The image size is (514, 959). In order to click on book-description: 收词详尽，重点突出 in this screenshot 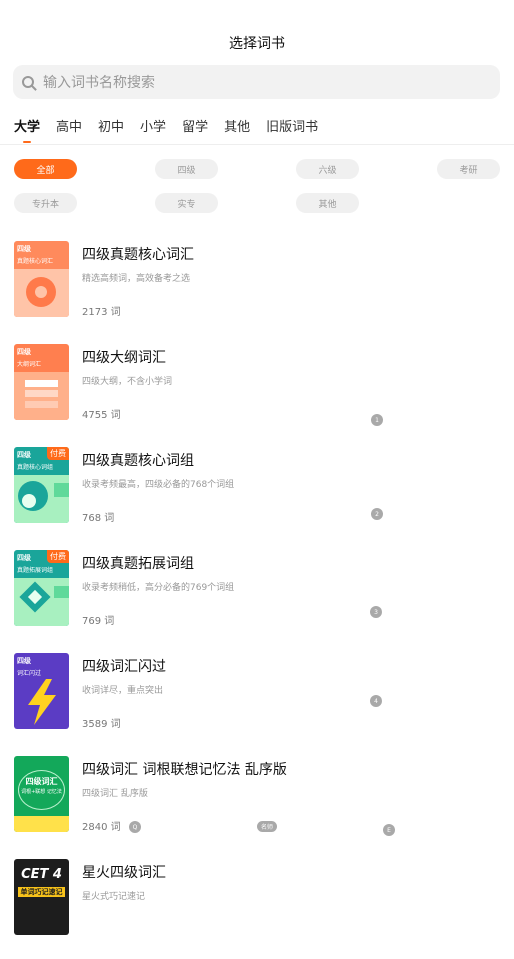, I will do `click(123, 691)`.